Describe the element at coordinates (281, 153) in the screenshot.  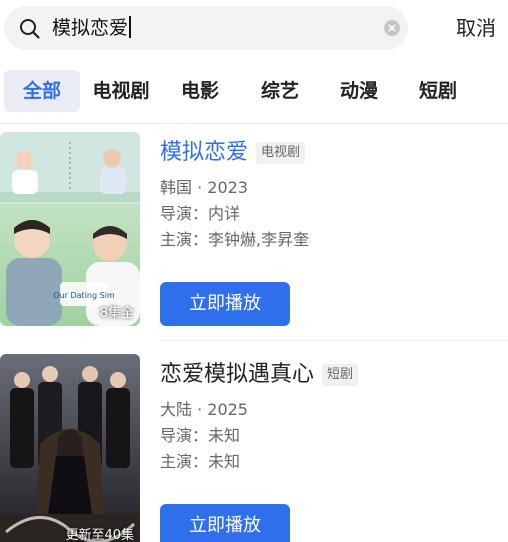
I see `category-tag: 电视剧` at that location.